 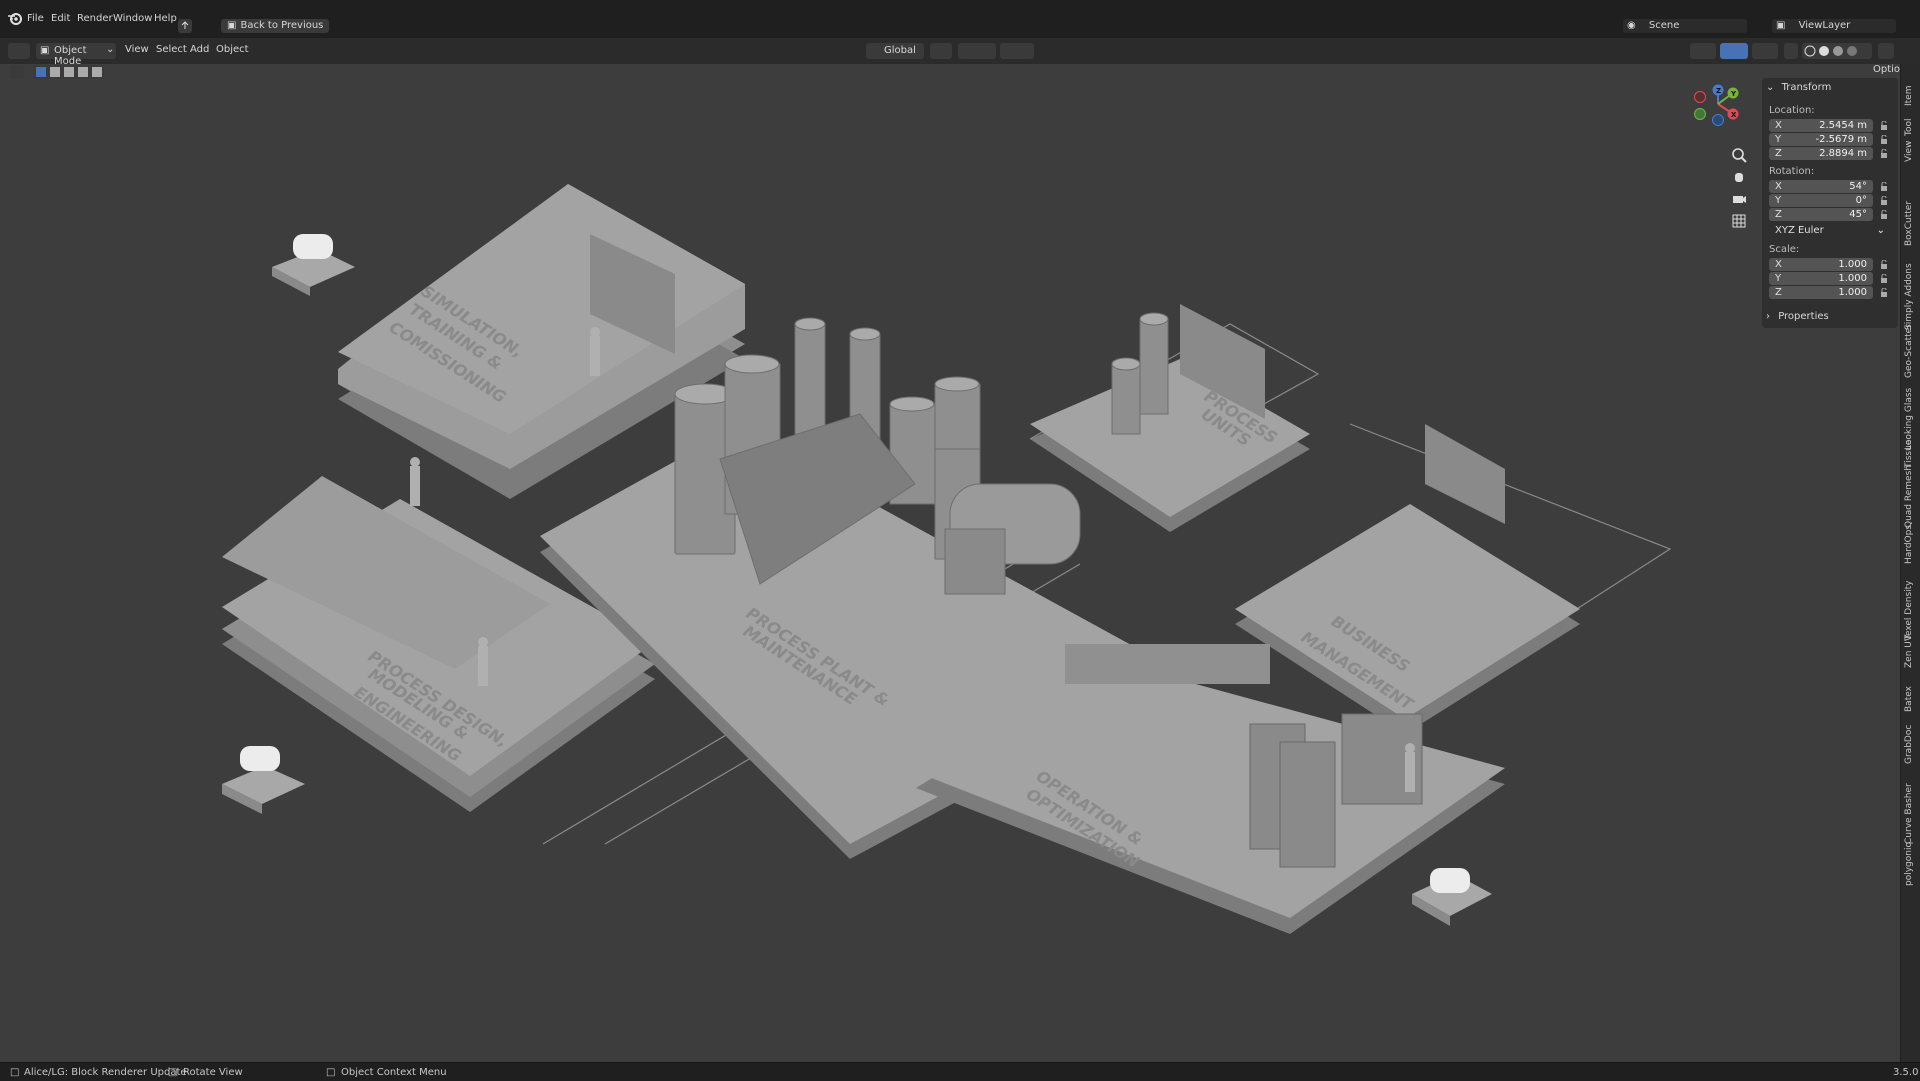 I want to click on overlay-toggle, so click(x=1765, y=51).